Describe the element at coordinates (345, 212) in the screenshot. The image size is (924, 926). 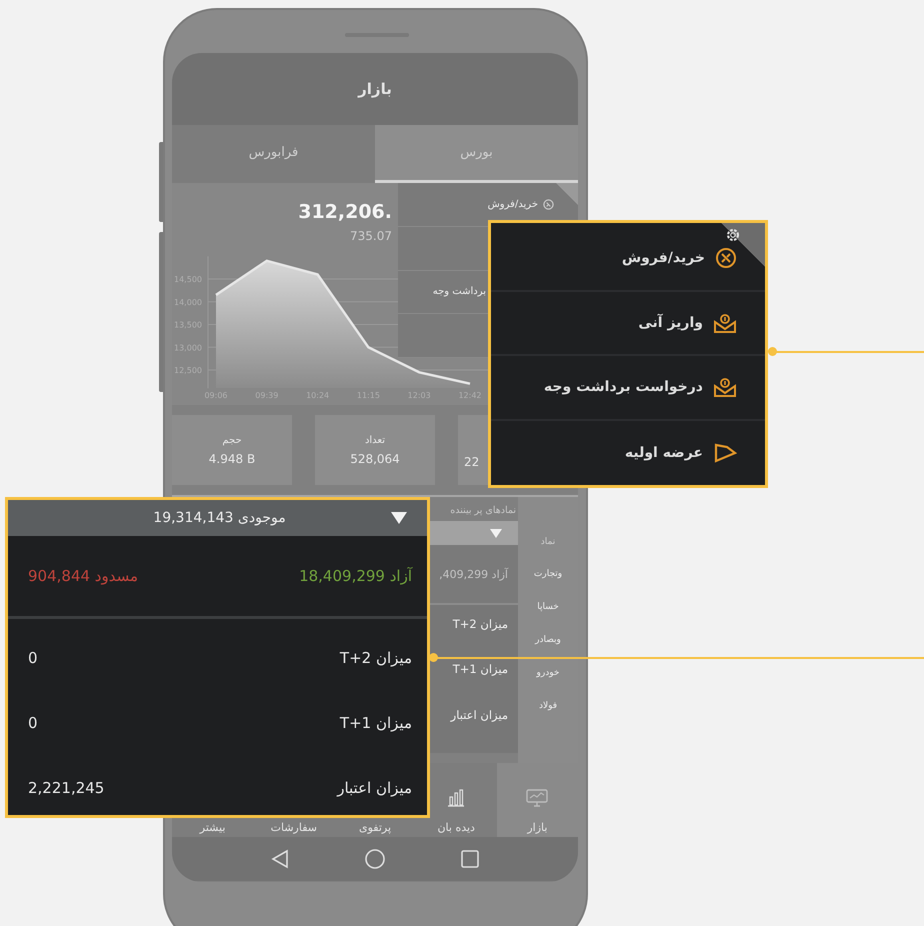
I see `index-value: 312,206.` at that location.